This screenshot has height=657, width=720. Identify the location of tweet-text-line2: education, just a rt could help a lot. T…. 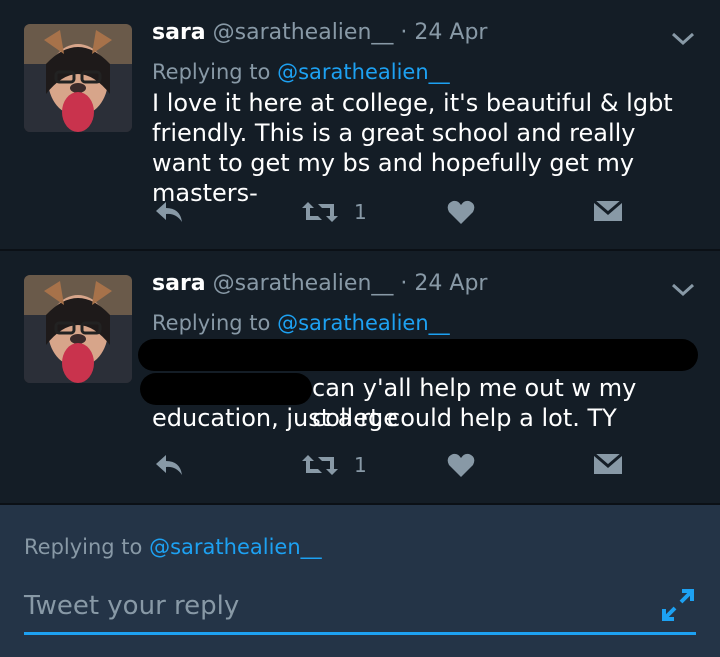
(384, 418).